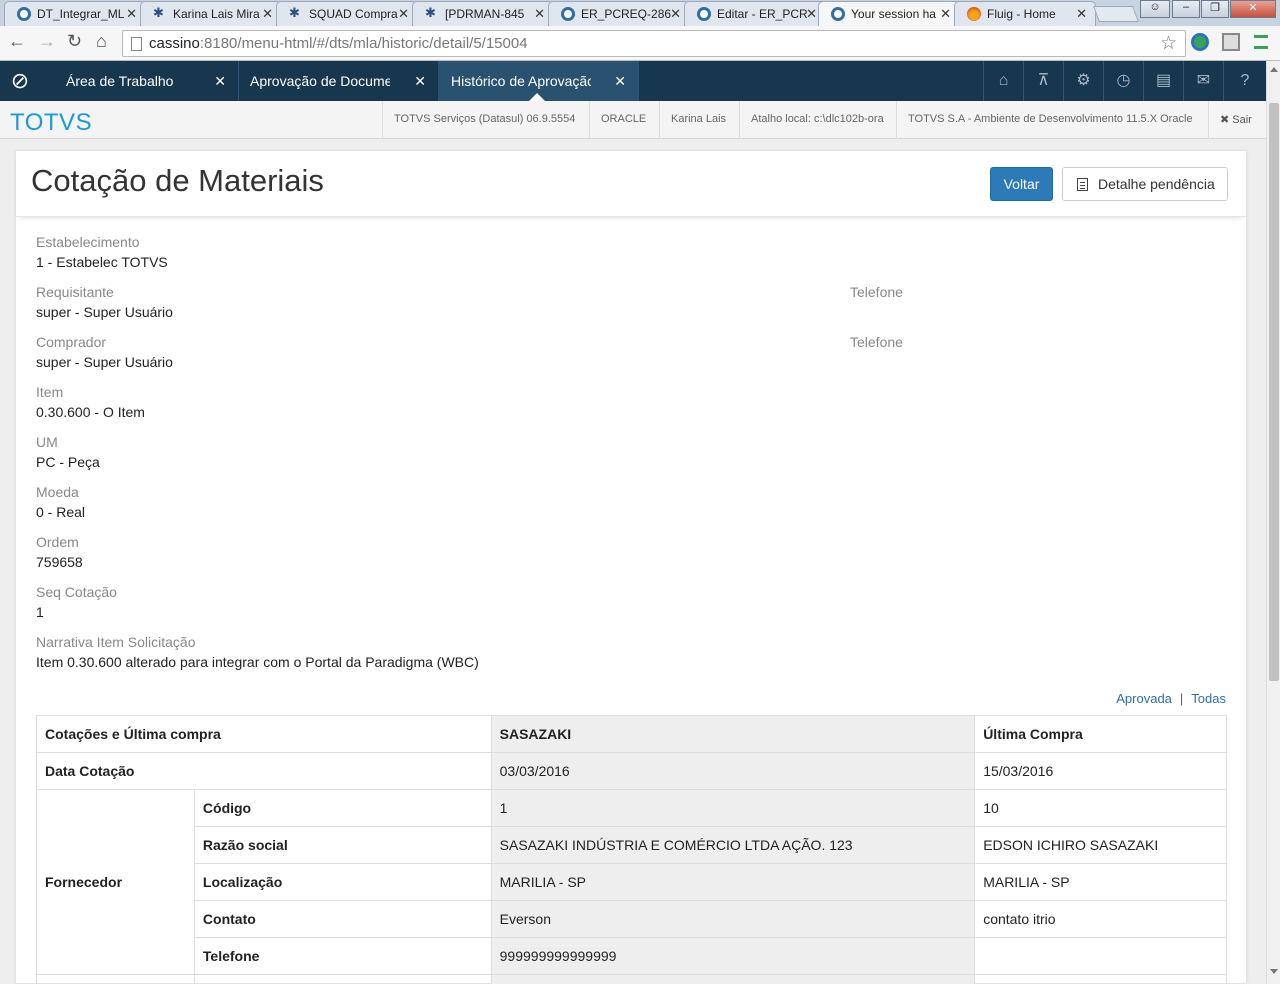  Describe the element at coordinates (50, 392) in the screenshot. I see `field-label: Item` at that location.